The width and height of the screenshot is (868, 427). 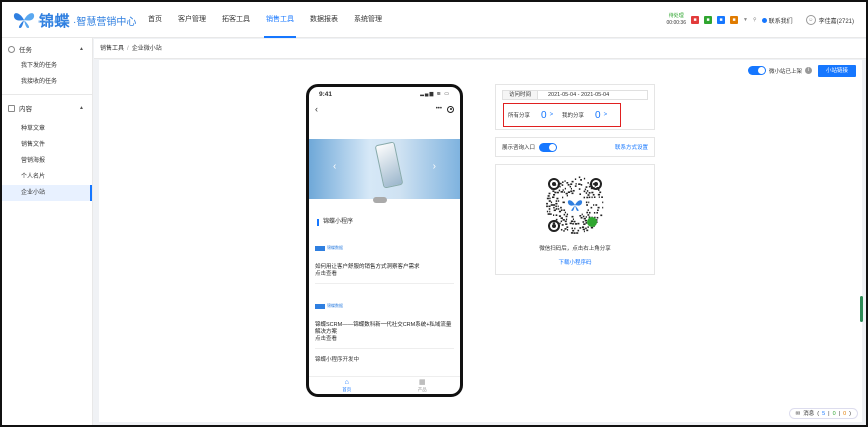 What do you see at coordinates (823, 413) in the screenshot?
I see `message-counter: ✉ 消息 ( 5 | 0 | 0 )` at bounding box center [823, 413].